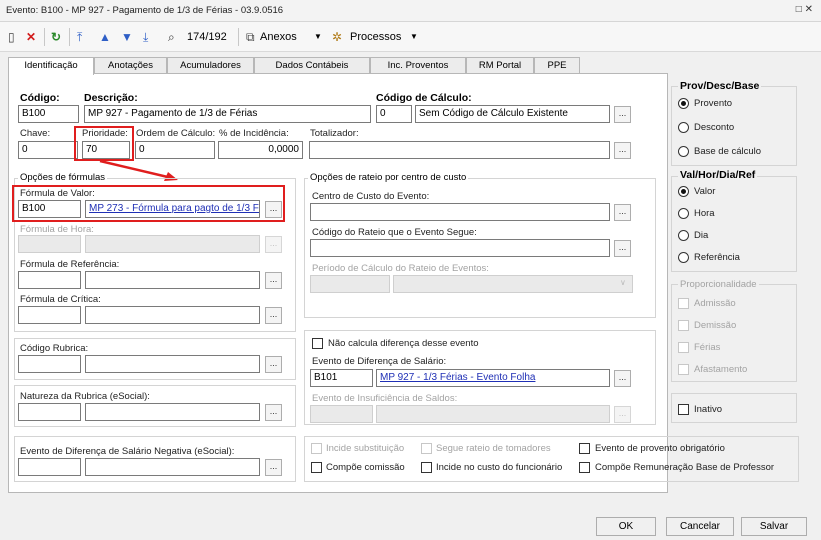 This screenshot has height=540, width=821. What do you see at coordinates (718, 284) in the screenshot?
I see `proporcionalidade-title: Proporcionalidade` at bounding box center [718, 284].